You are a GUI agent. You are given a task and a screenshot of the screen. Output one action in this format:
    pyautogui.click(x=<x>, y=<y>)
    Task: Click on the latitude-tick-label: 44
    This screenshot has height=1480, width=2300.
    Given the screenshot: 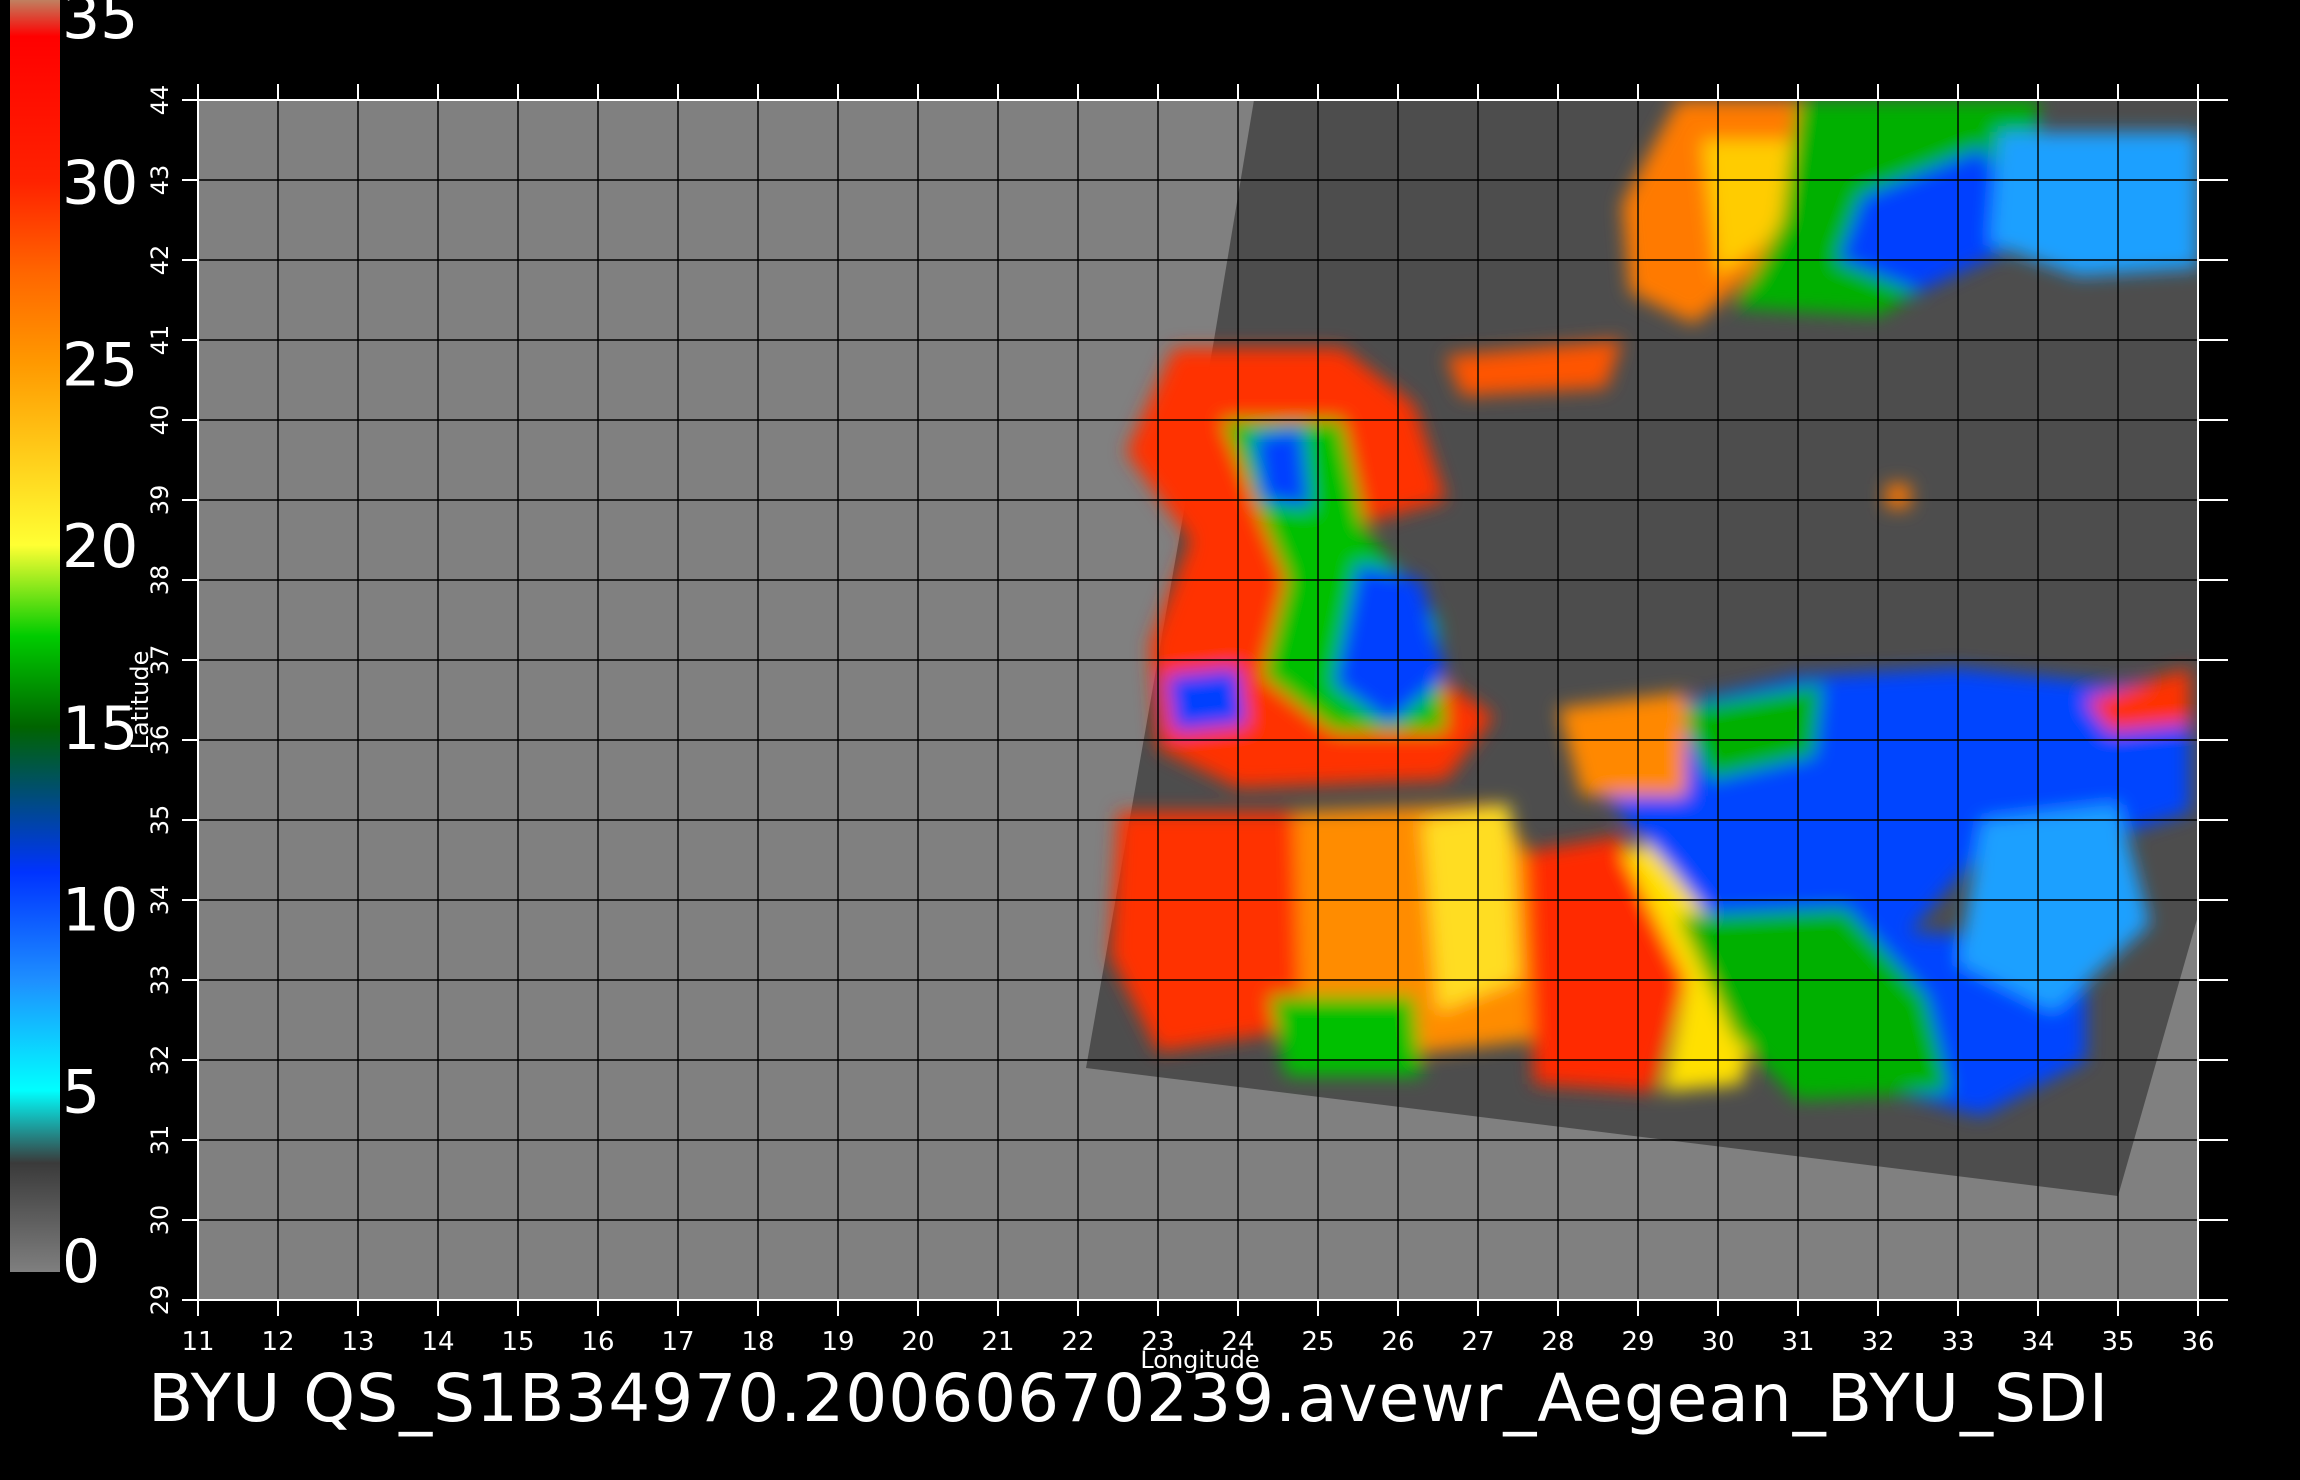 What is the action you would take?
    pyautogui.click(x=160, y=100)
    